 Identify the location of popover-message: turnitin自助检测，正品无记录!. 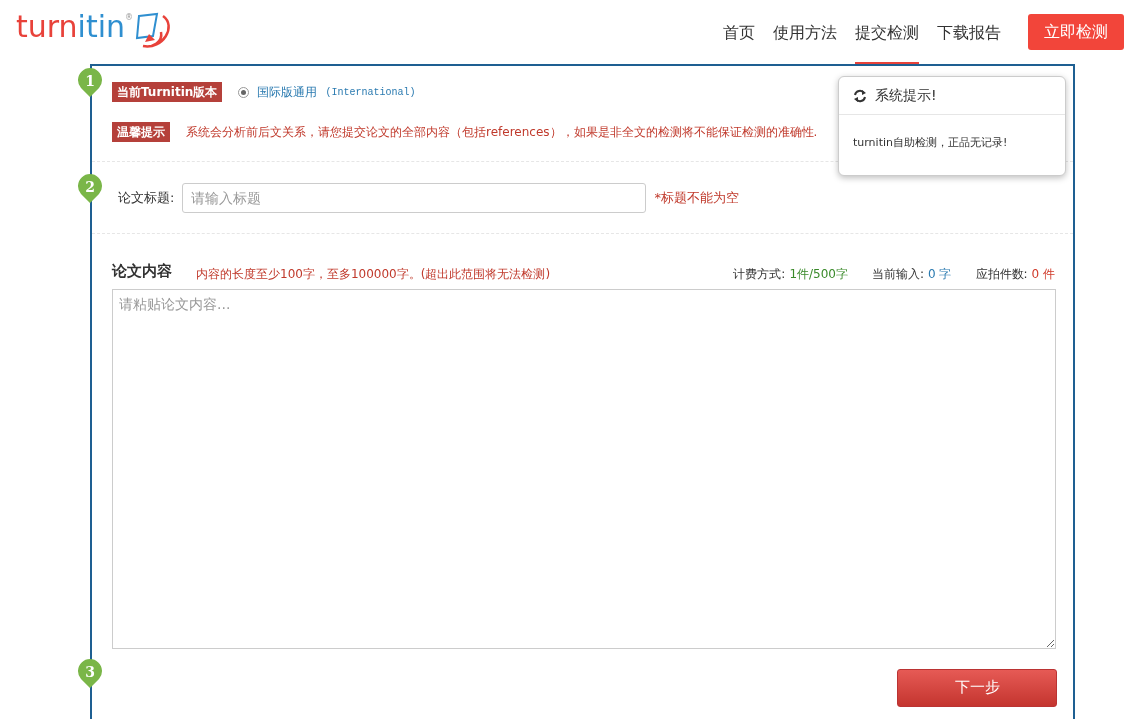
(930, 143).